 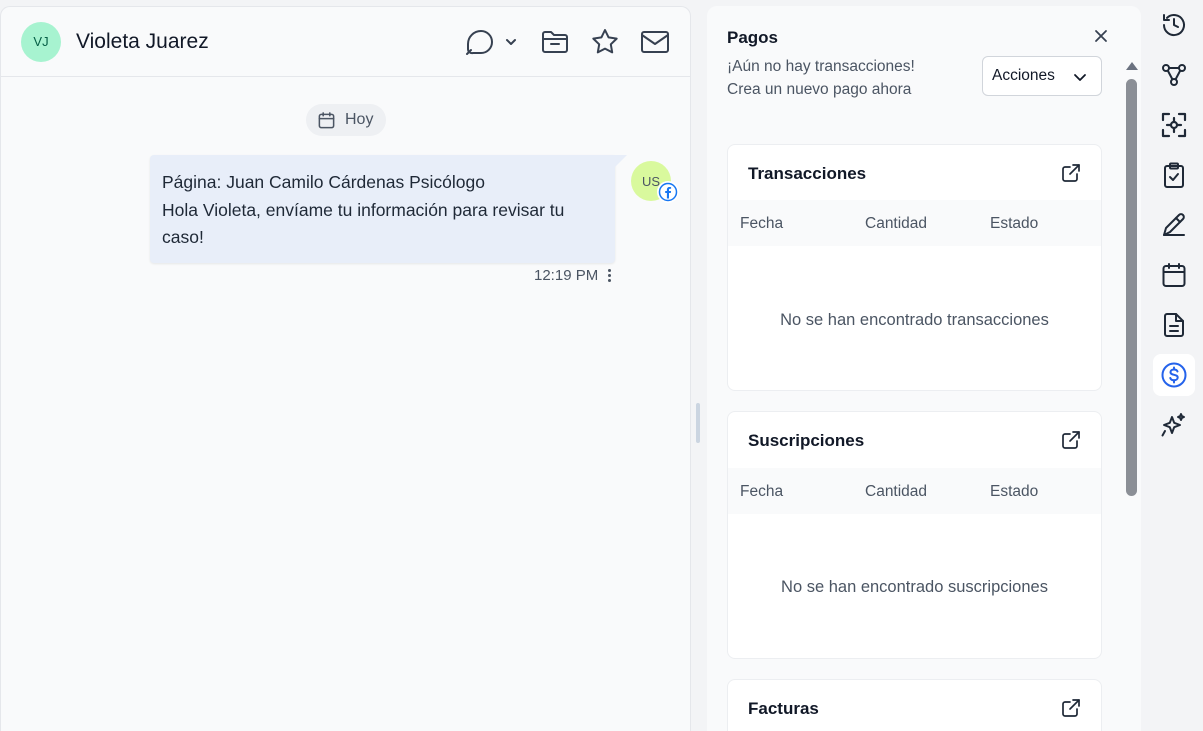 I want to click on rail-ai-scan, so click(x=1174, y=125).